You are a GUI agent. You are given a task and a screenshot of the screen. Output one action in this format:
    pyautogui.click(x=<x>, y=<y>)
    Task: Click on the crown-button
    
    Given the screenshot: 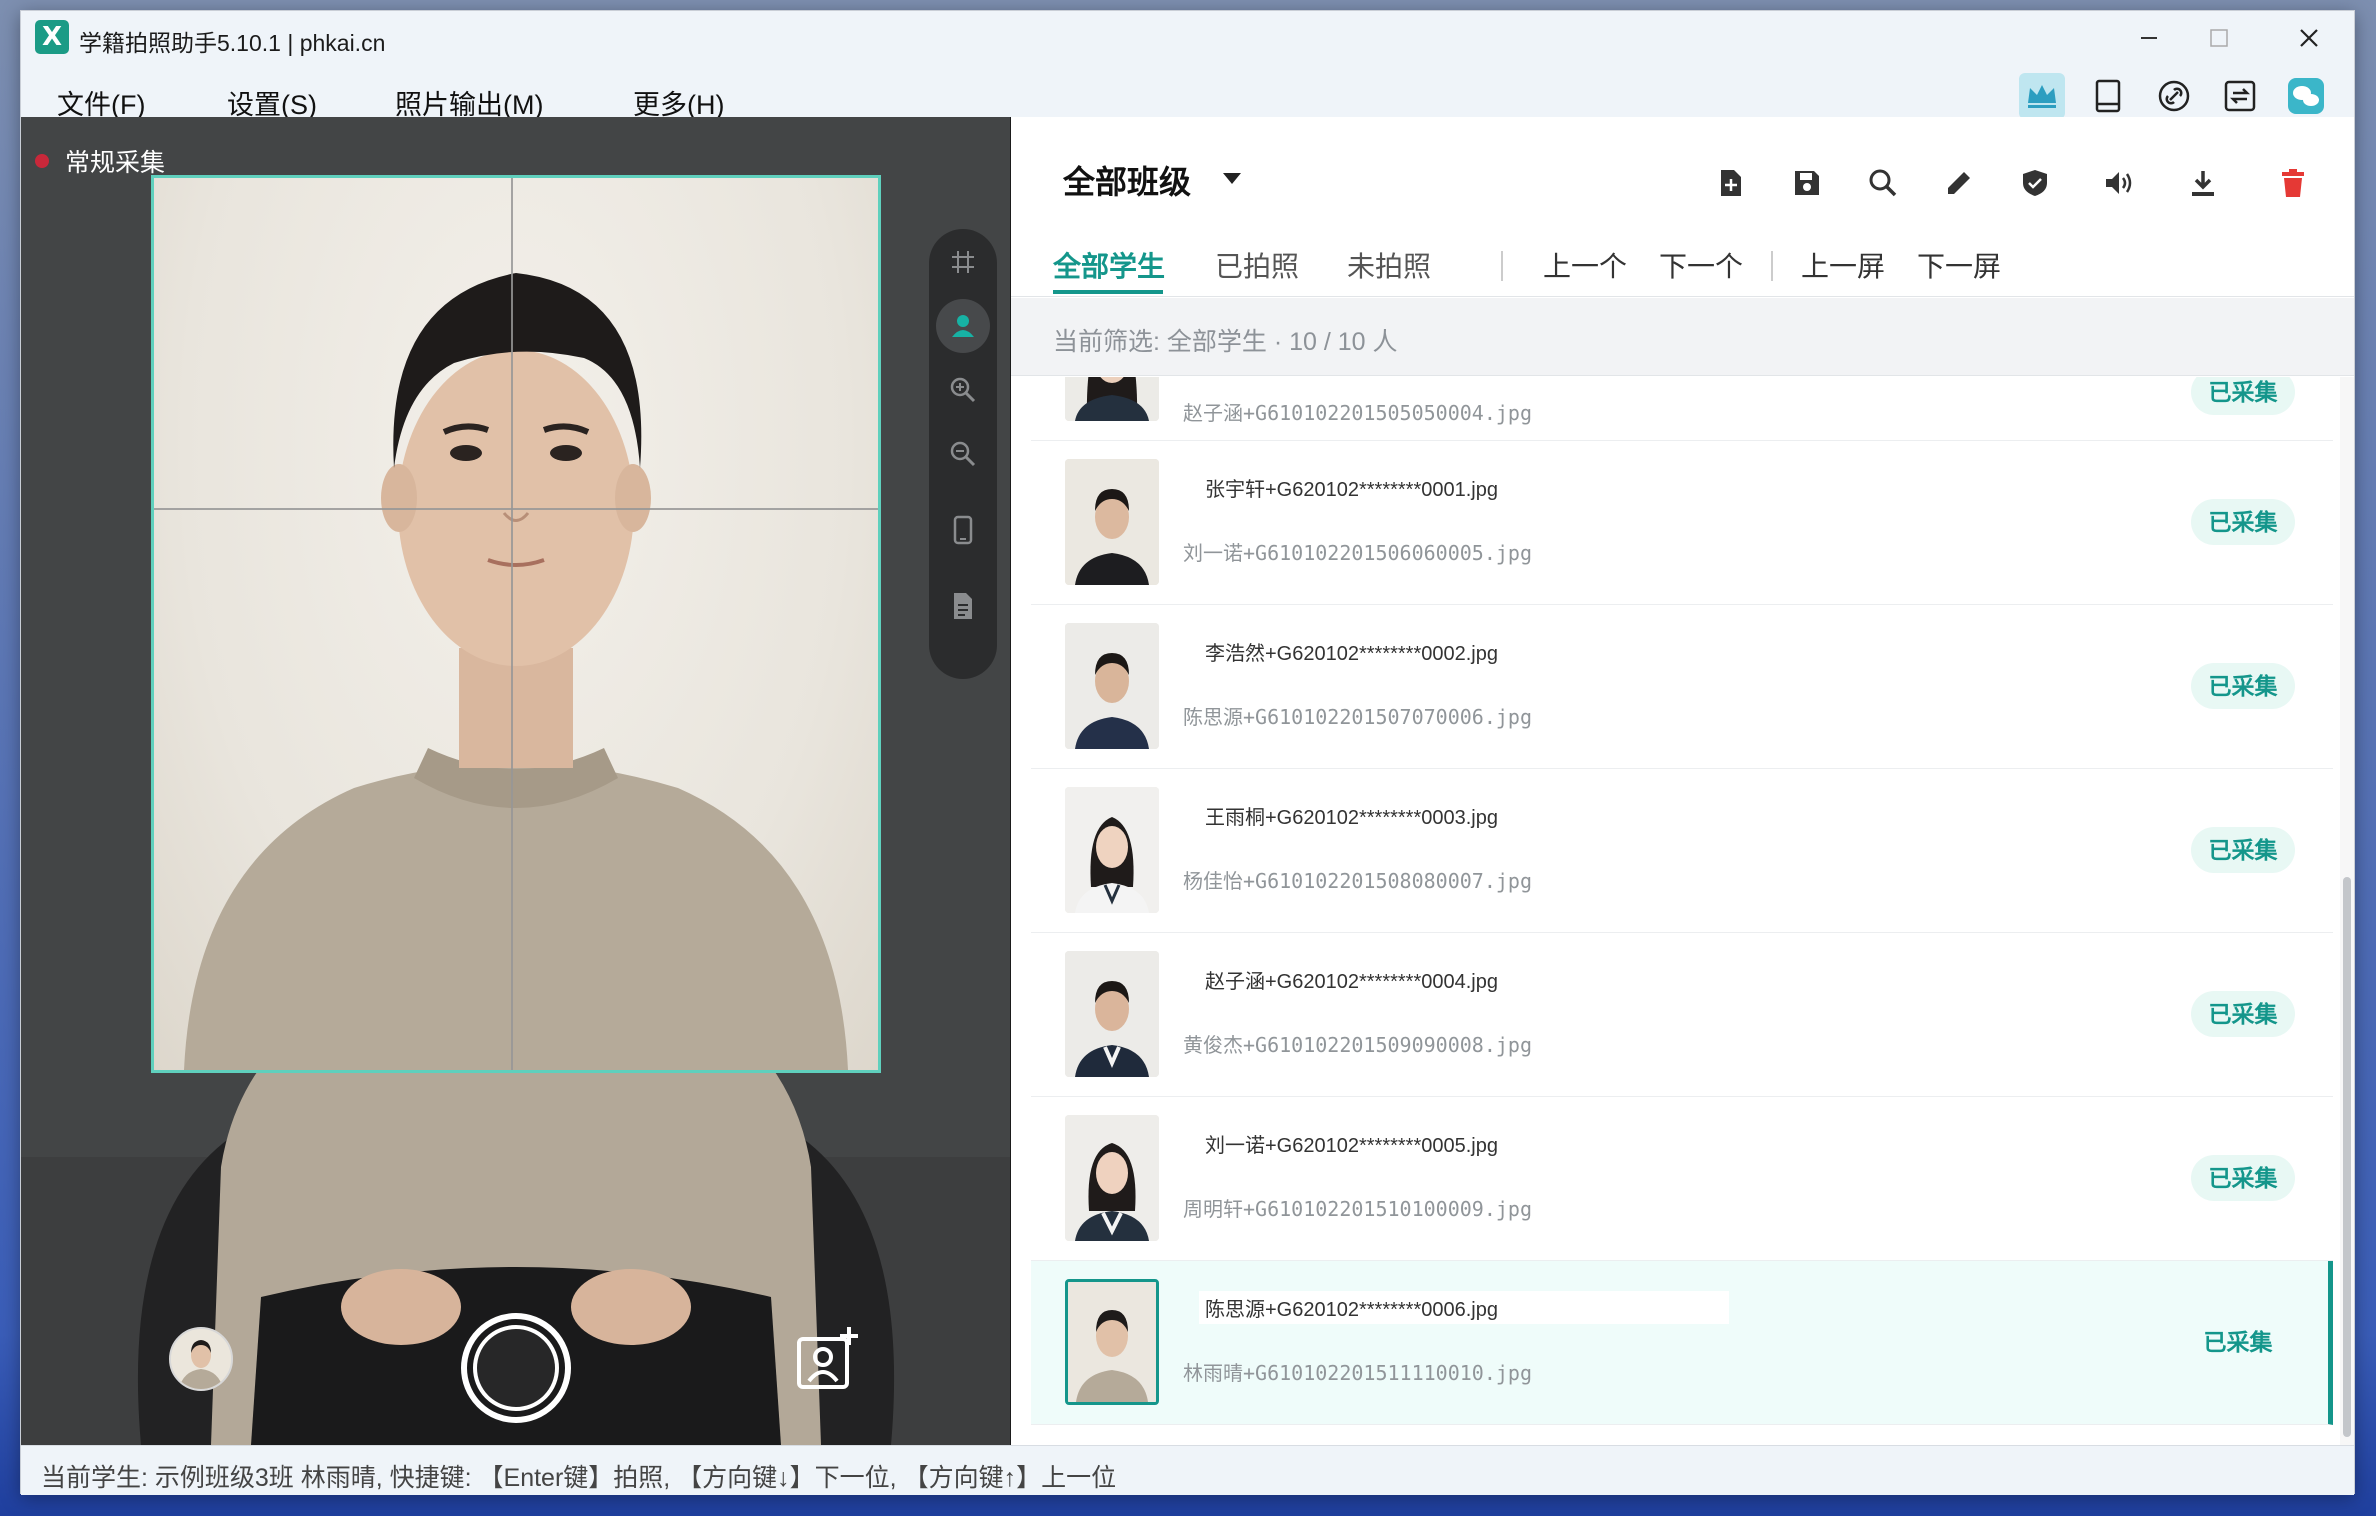 What is the action you would take?
    pyautogui.click(x=2042, y=96)
    